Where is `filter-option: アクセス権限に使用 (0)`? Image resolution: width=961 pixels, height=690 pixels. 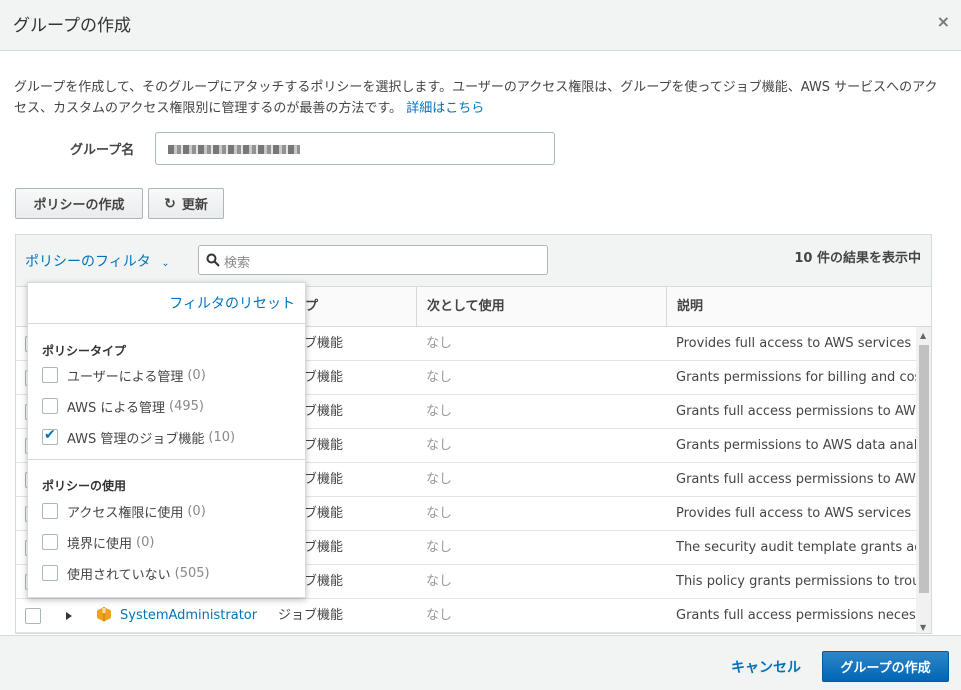
filter-option: アクセス権限に使用 (0) is located at coordinates (124, 511).